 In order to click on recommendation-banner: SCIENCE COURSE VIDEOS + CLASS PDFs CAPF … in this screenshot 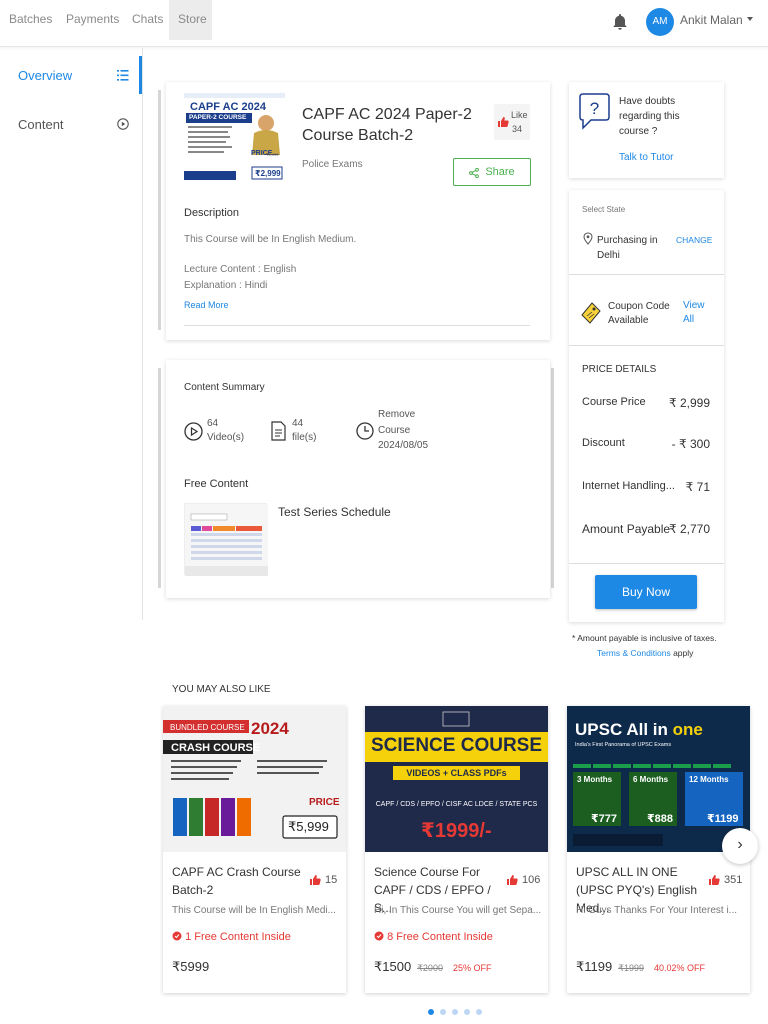, I will do `click(456, 779)`.